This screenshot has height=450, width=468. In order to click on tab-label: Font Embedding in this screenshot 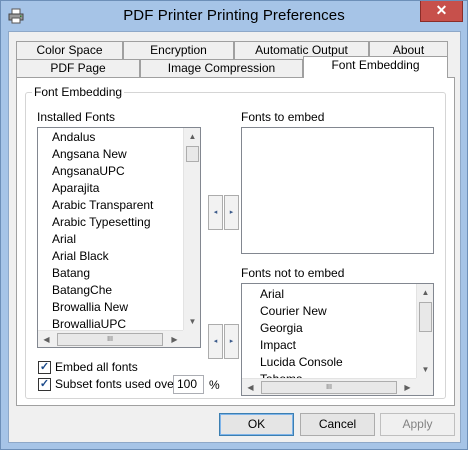, I will do `click(375, 65)`.